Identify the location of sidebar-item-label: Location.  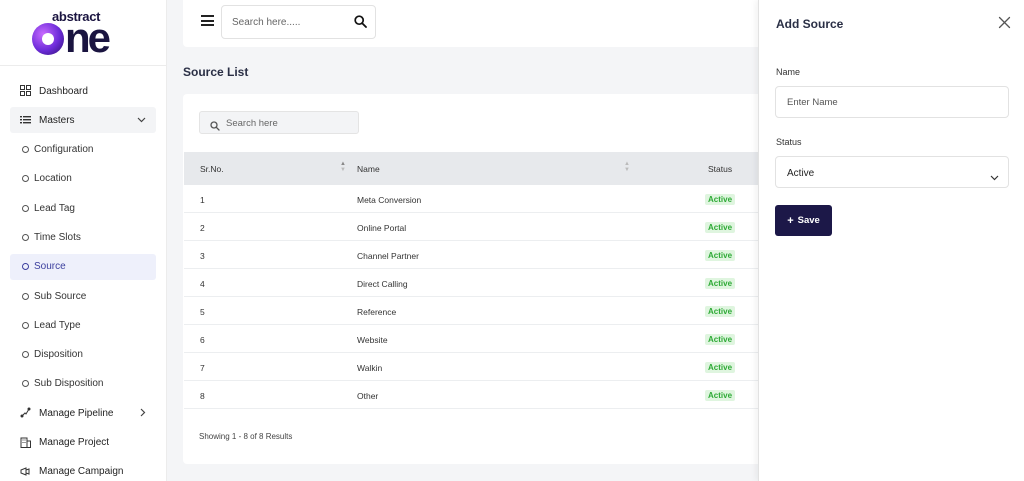
(53, 179).